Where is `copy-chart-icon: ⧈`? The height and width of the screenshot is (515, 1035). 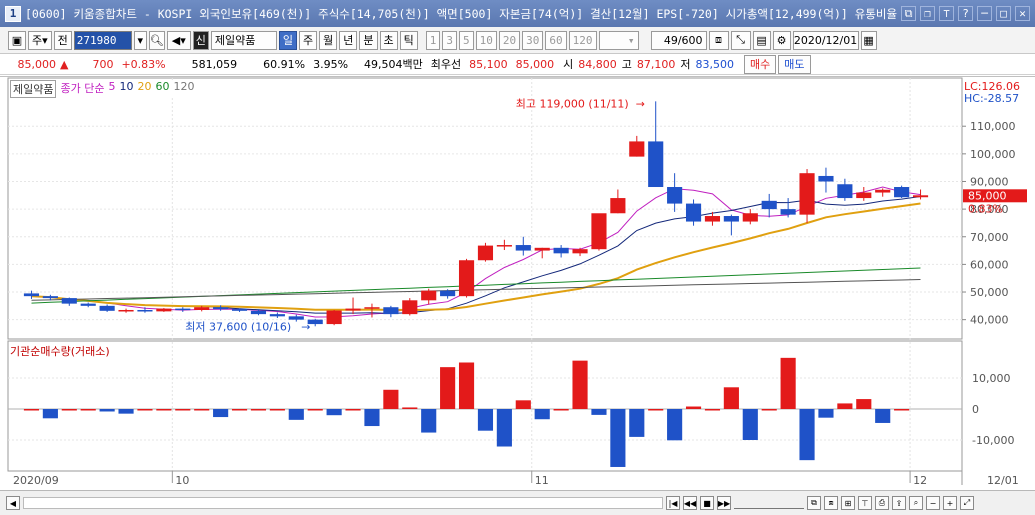 copy-chart-icon: ⧈ is located at coordinates (831, 503).